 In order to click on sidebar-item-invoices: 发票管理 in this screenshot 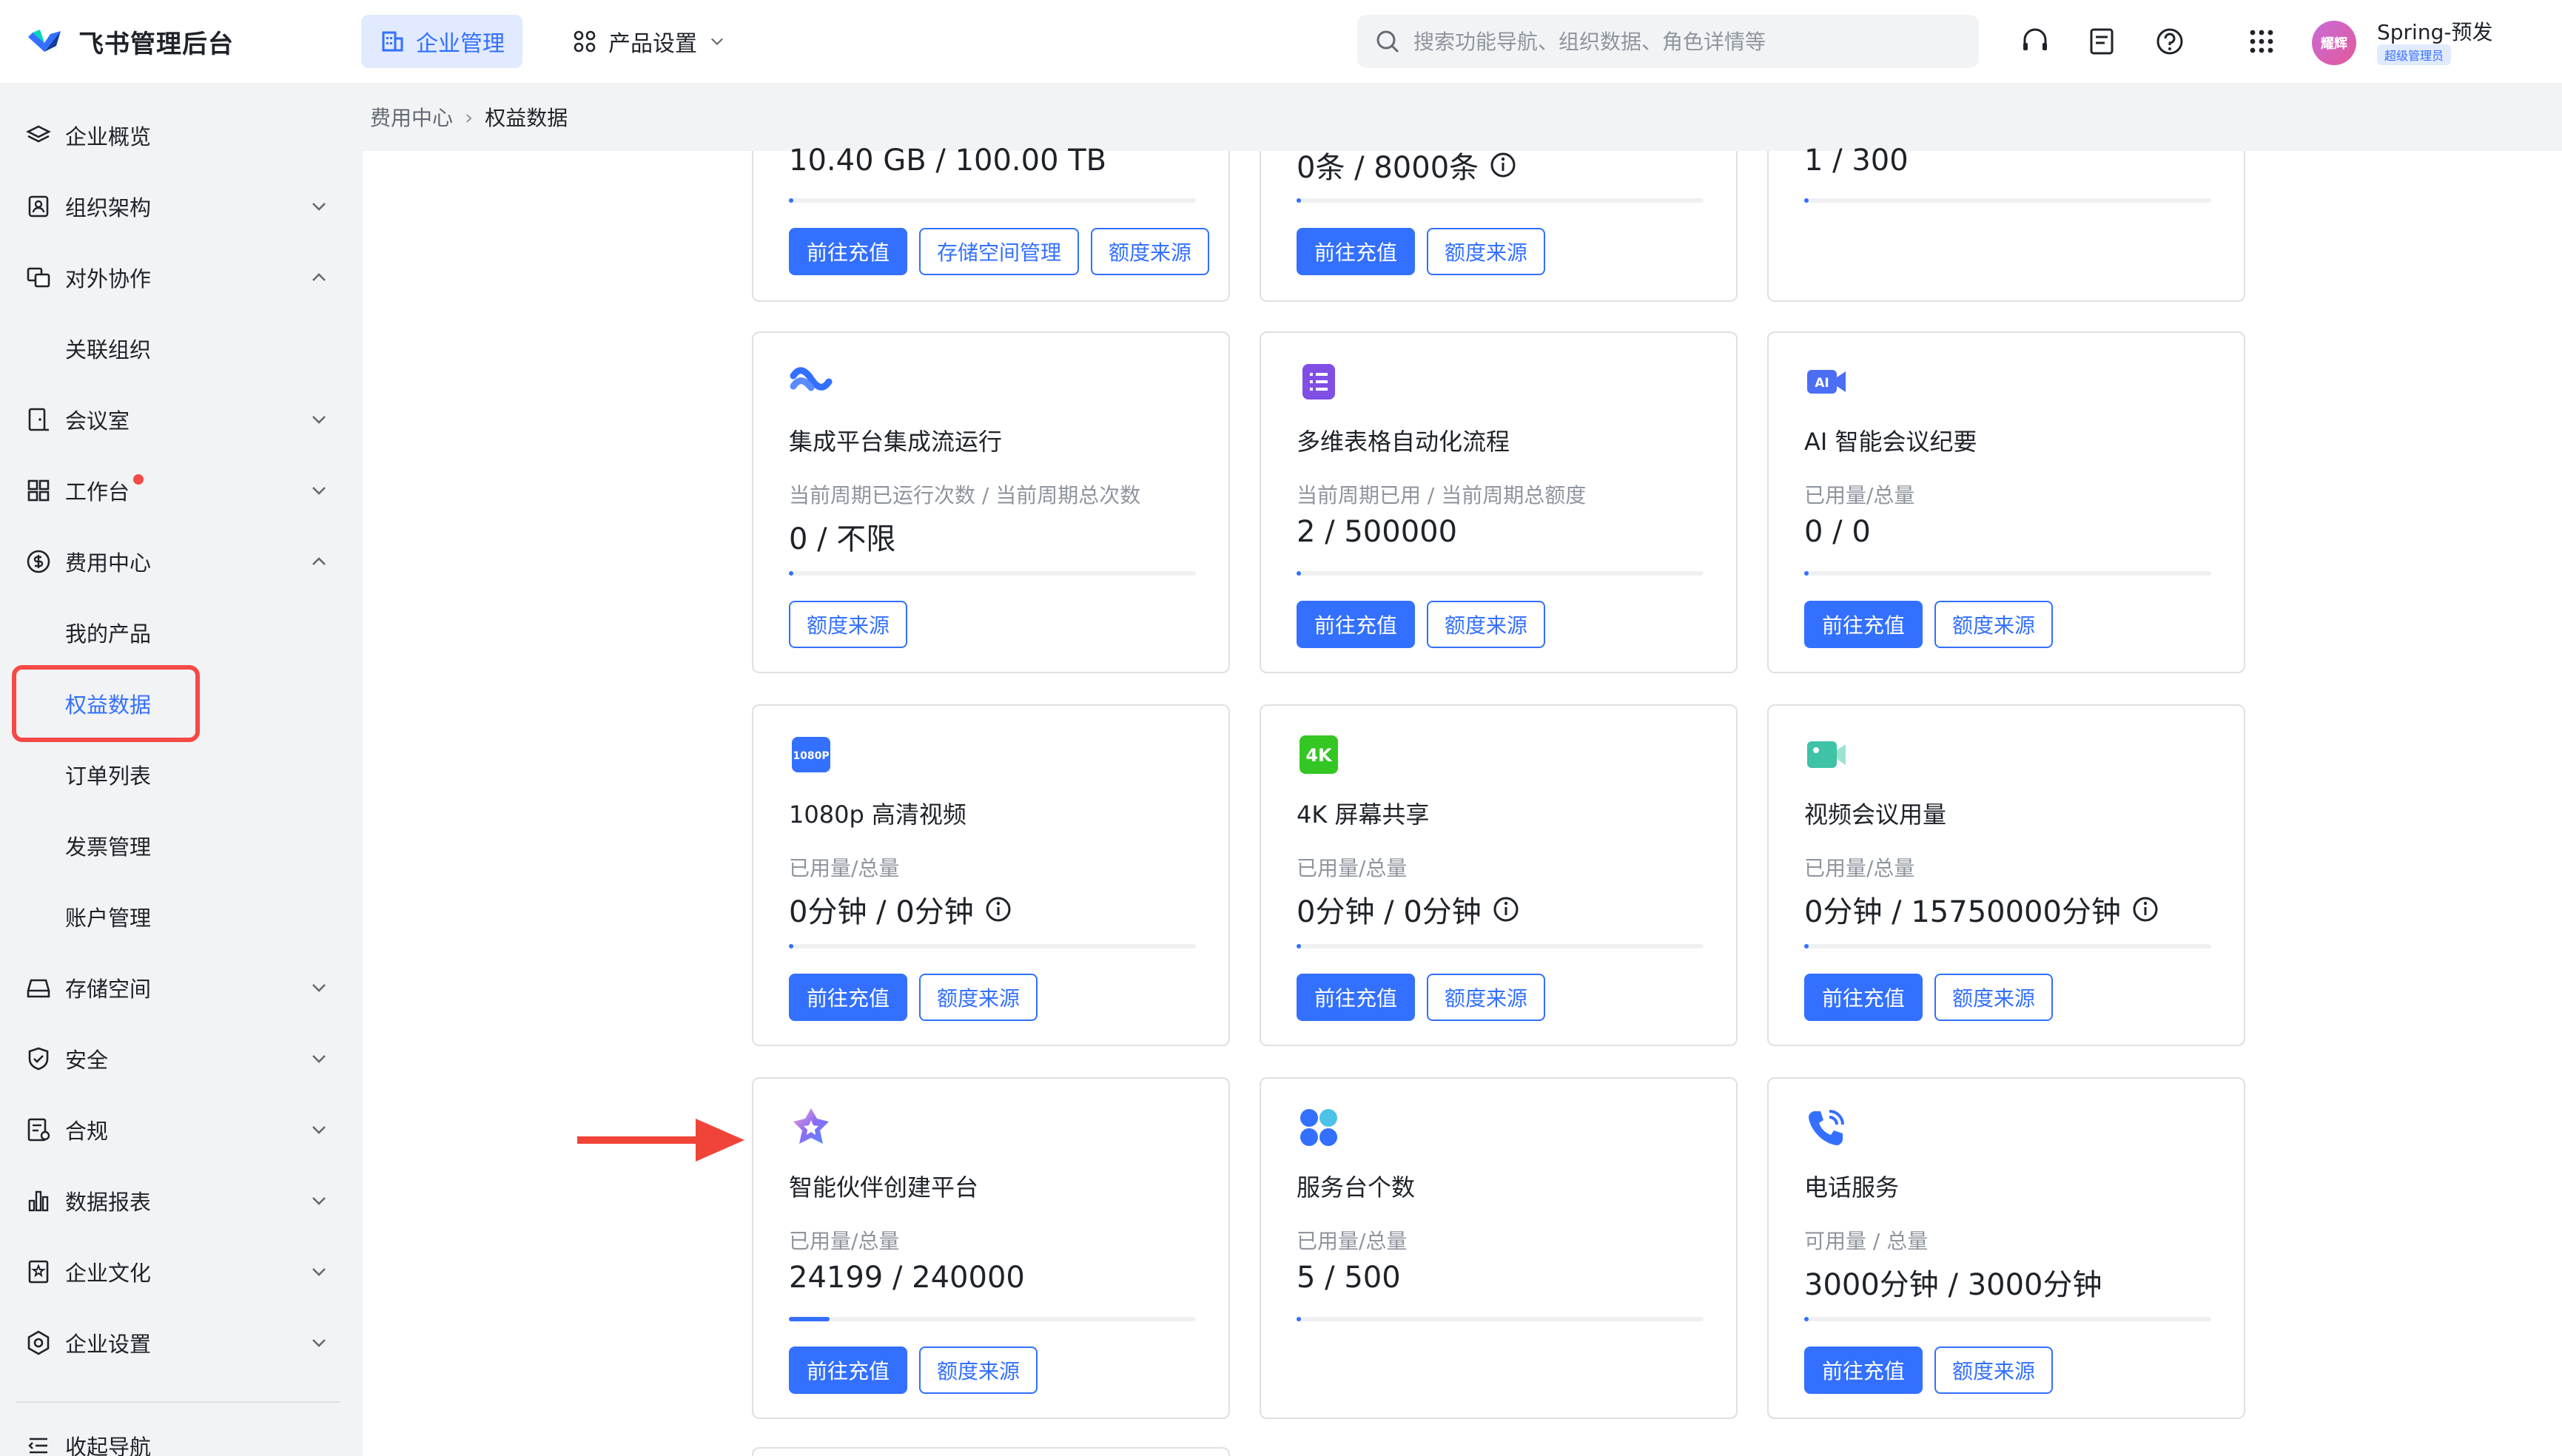, I will do `click(181, 846)`.